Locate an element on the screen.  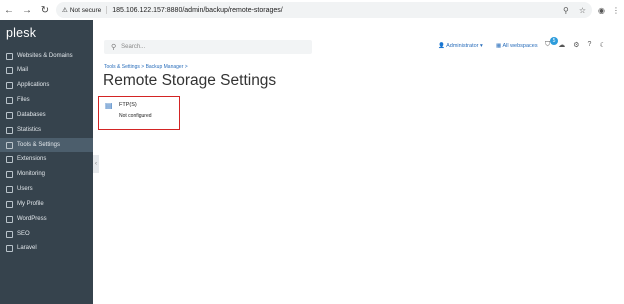
wordpress-icon is located at coordinates (9, 219).